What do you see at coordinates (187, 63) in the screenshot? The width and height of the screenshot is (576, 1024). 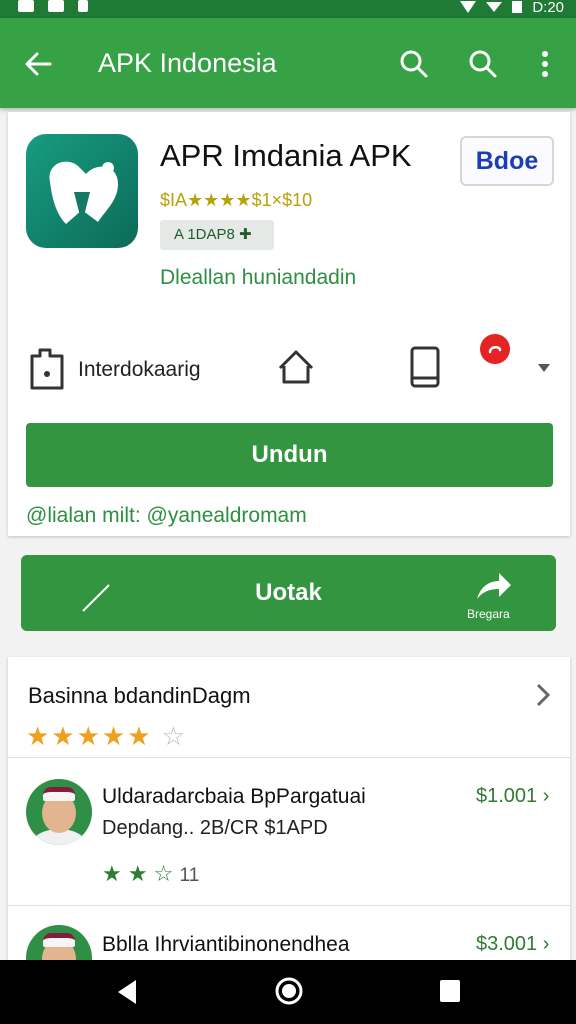 I see `app-bar-title: APK Indonesia` at bounding box center [187, 63].